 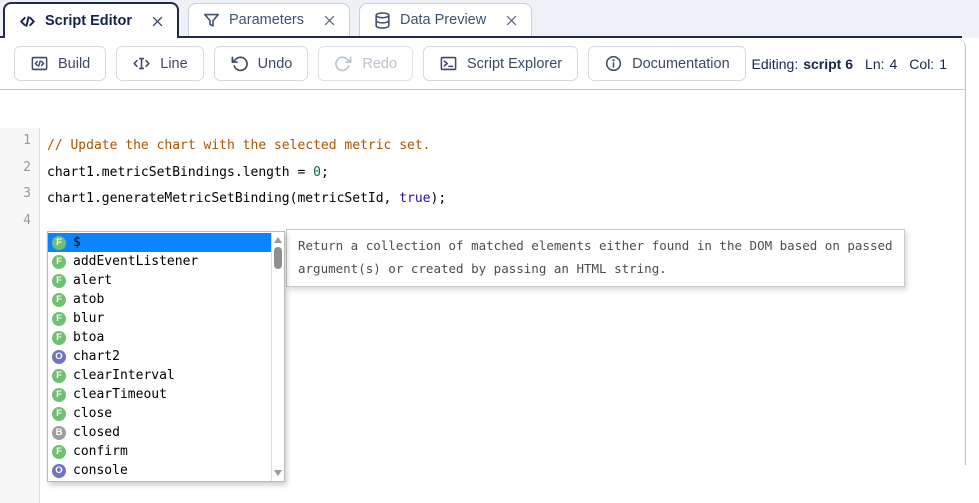 What do you see at coordinates (27, 21) in the screenshot?
I see `code-icon` at bounding box center [27, 21].